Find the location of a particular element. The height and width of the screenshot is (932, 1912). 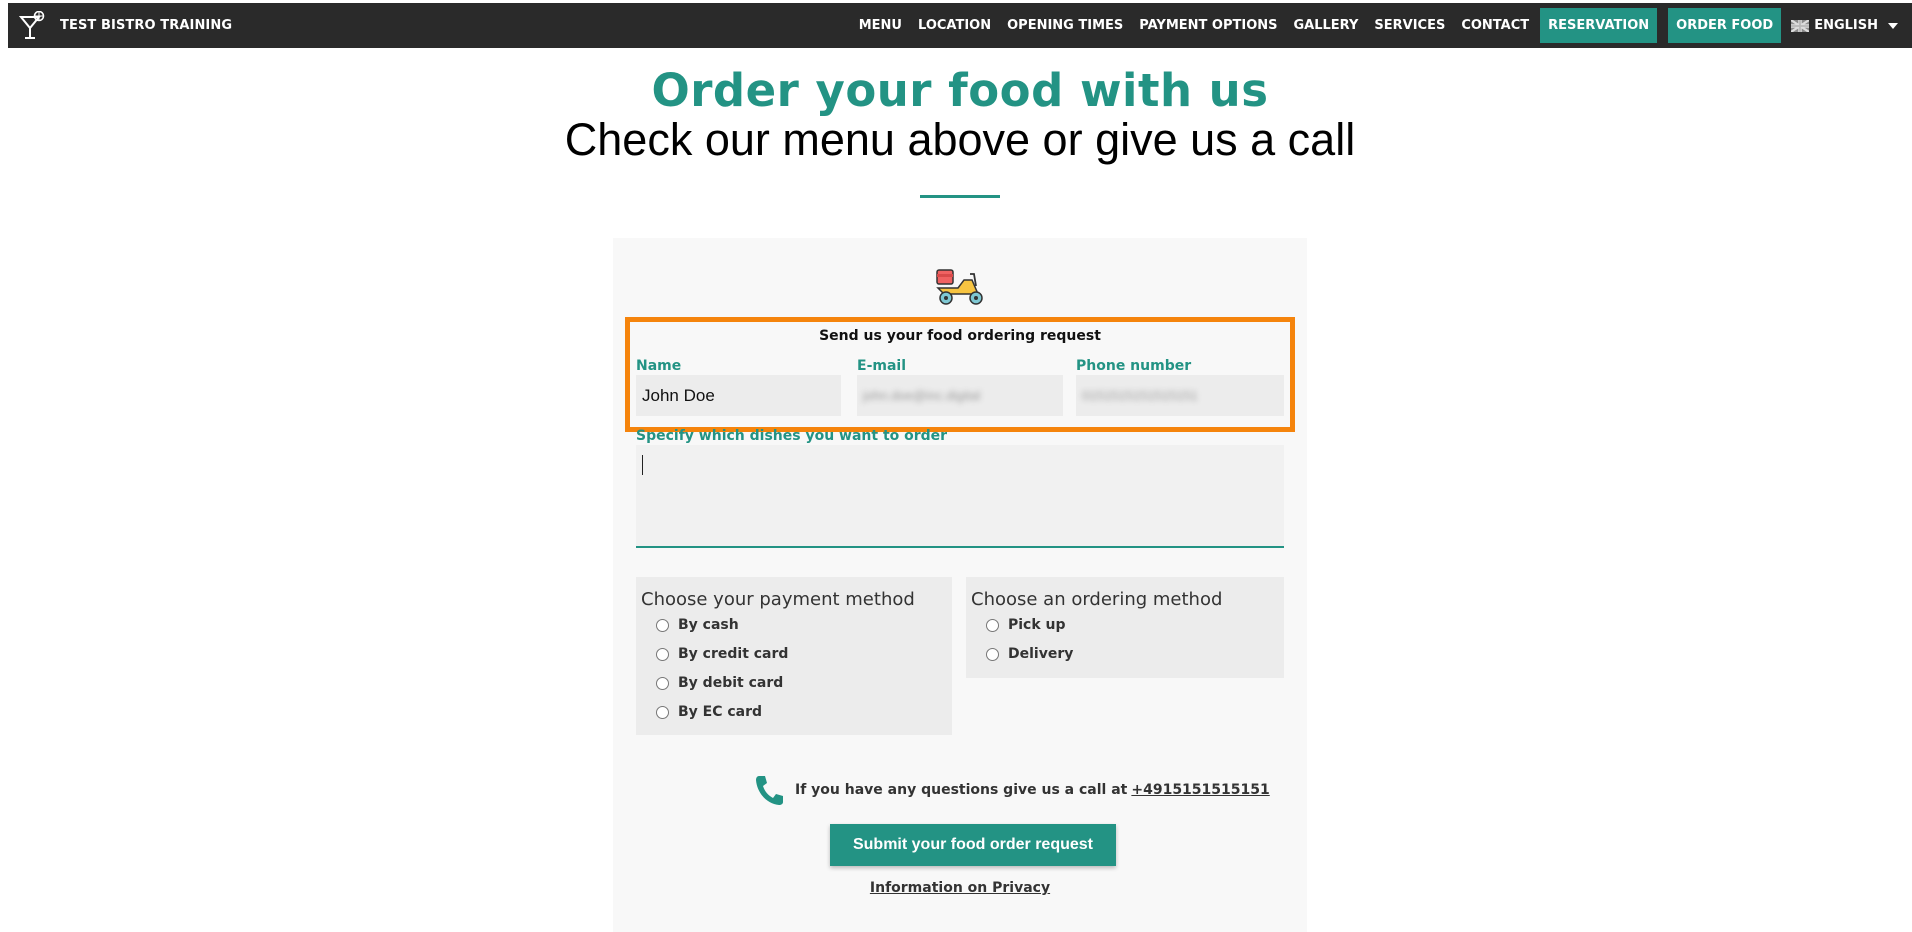

phone-input: 0151515151515151 is located at coordinates (1180, 395).